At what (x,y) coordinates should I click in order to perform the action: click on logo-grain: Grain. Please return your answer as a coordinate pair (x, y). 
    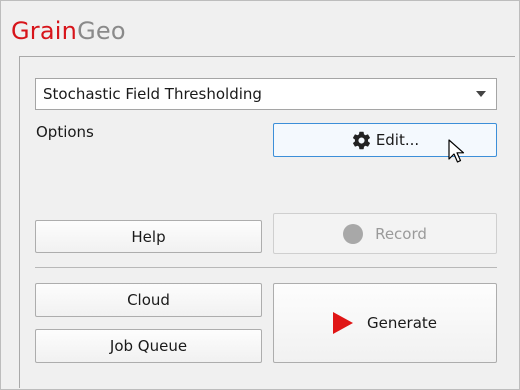
    Looking at the image, I should click on (44, 31).